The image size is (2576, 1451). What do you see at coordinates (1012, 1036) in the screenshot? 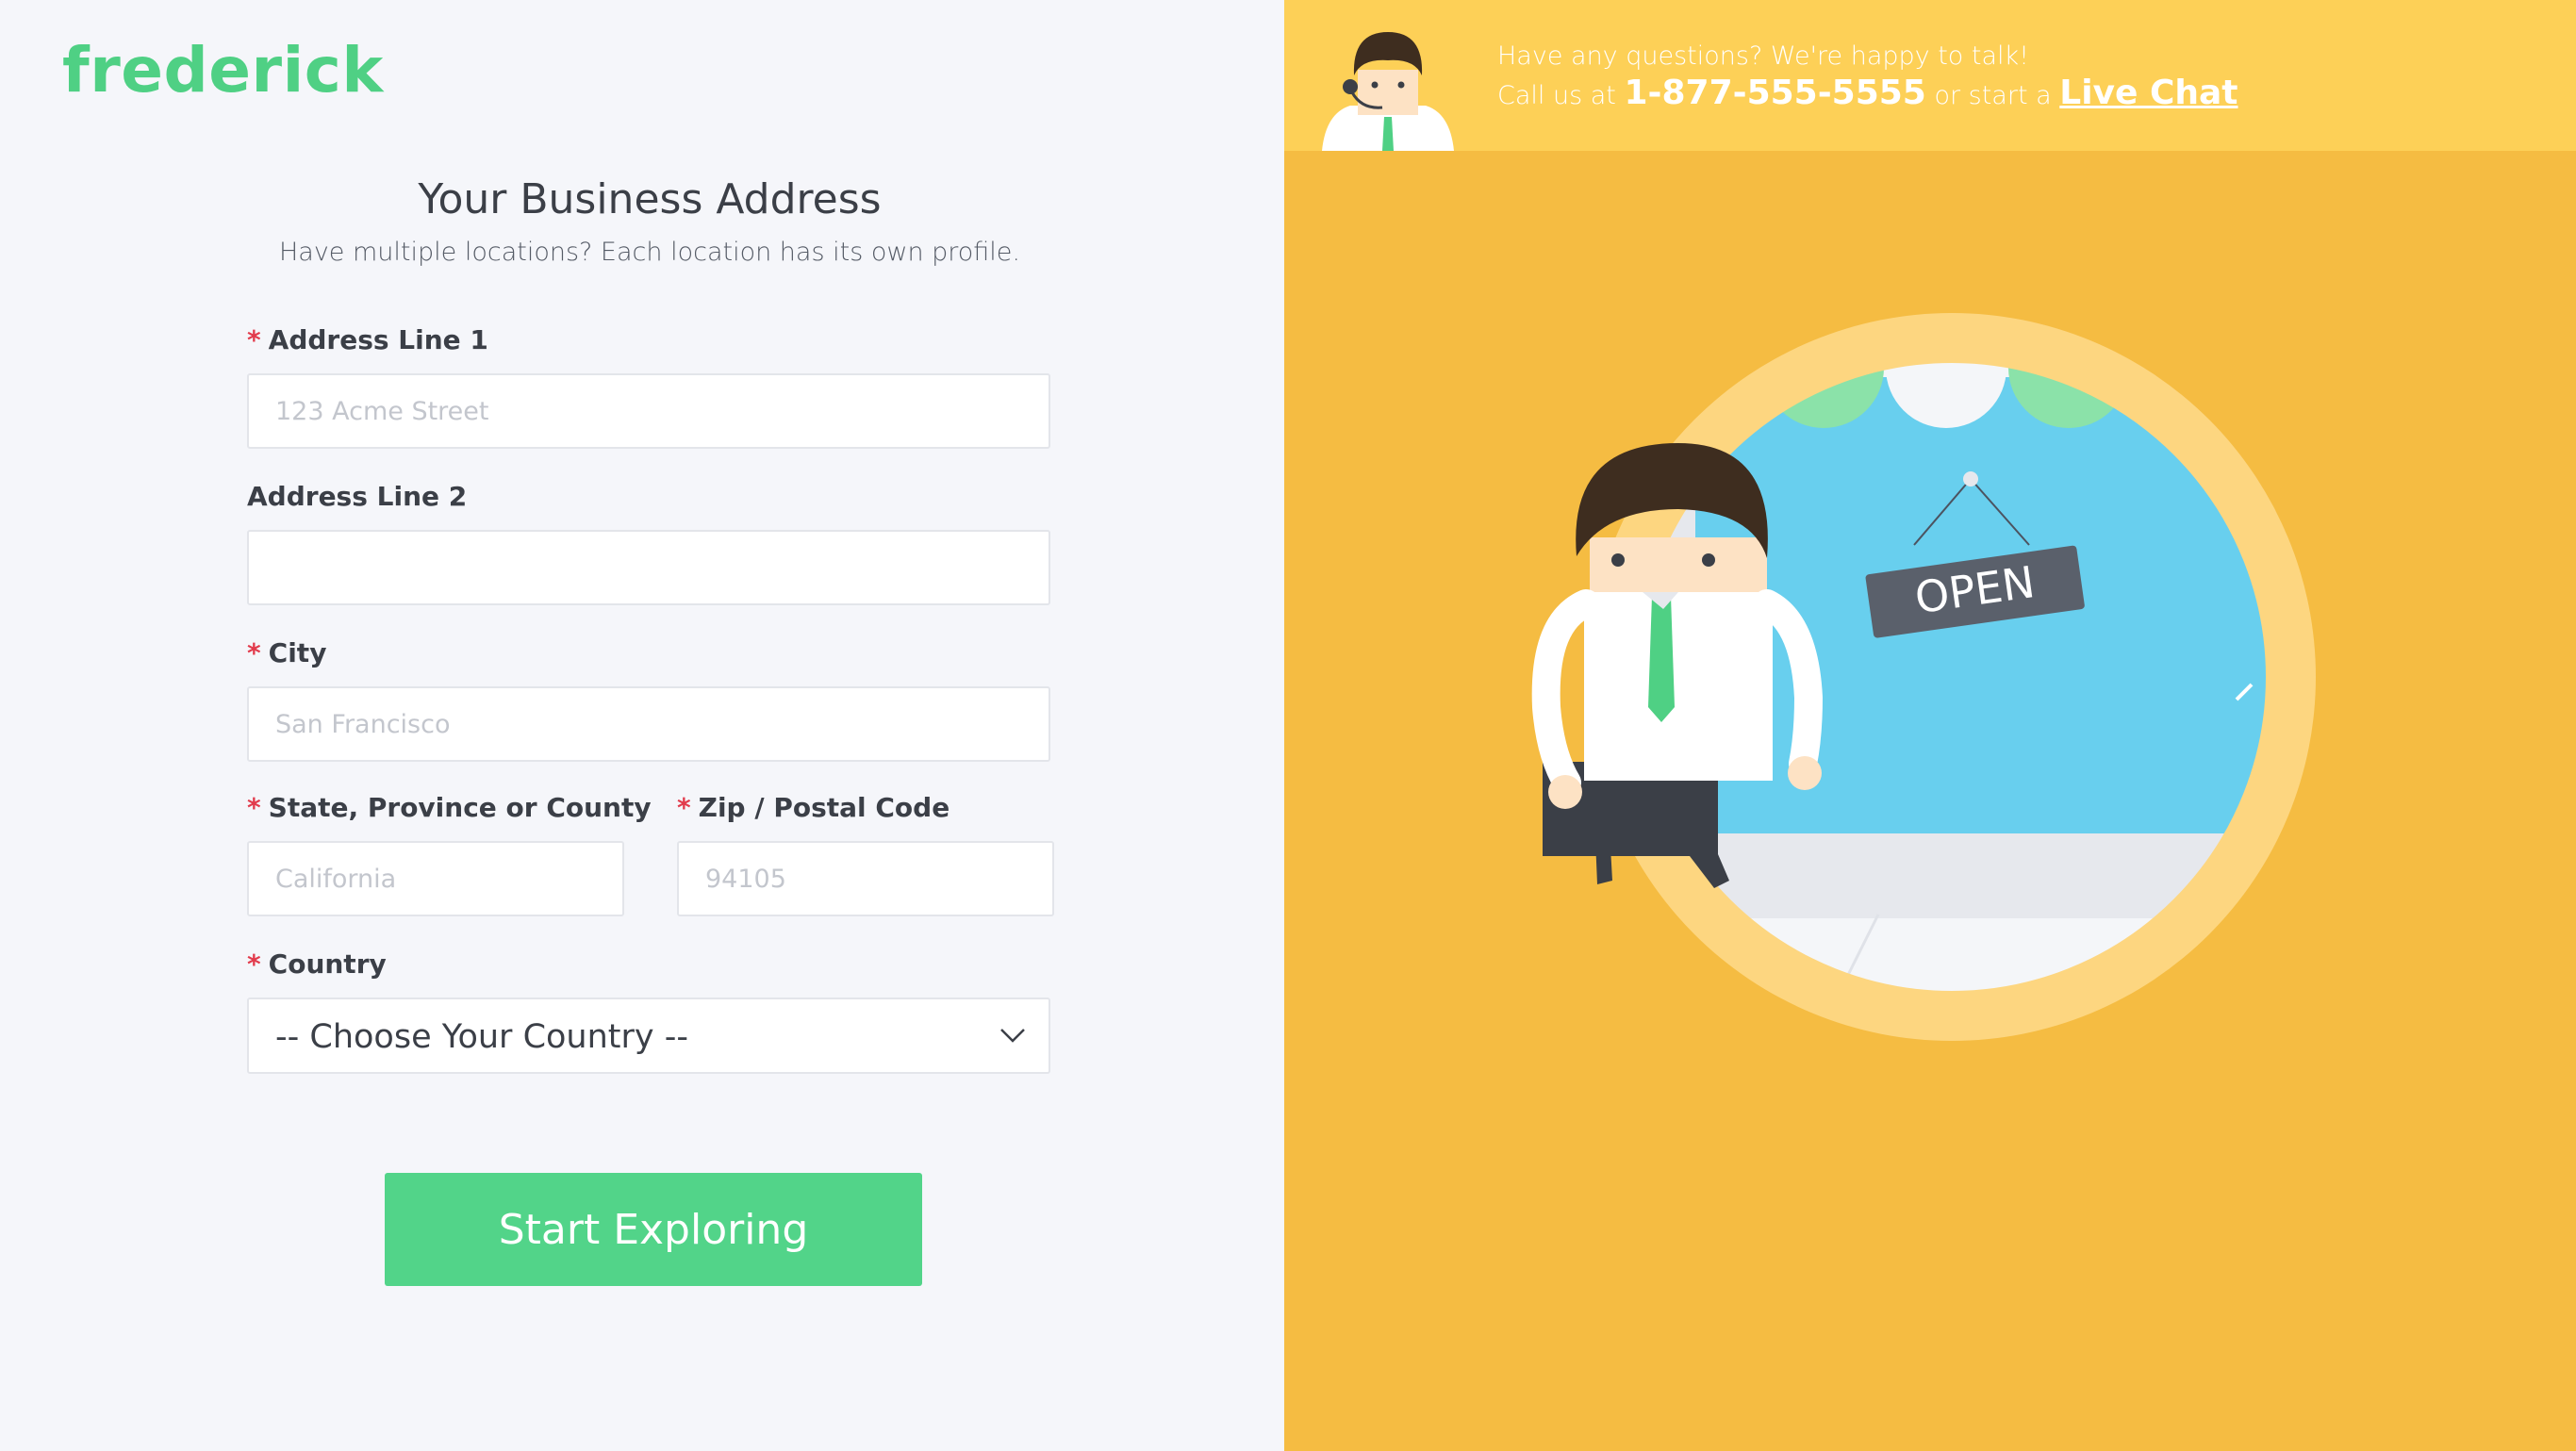
I see `chevron-down-icon` at bounding box center [1012, 1036].